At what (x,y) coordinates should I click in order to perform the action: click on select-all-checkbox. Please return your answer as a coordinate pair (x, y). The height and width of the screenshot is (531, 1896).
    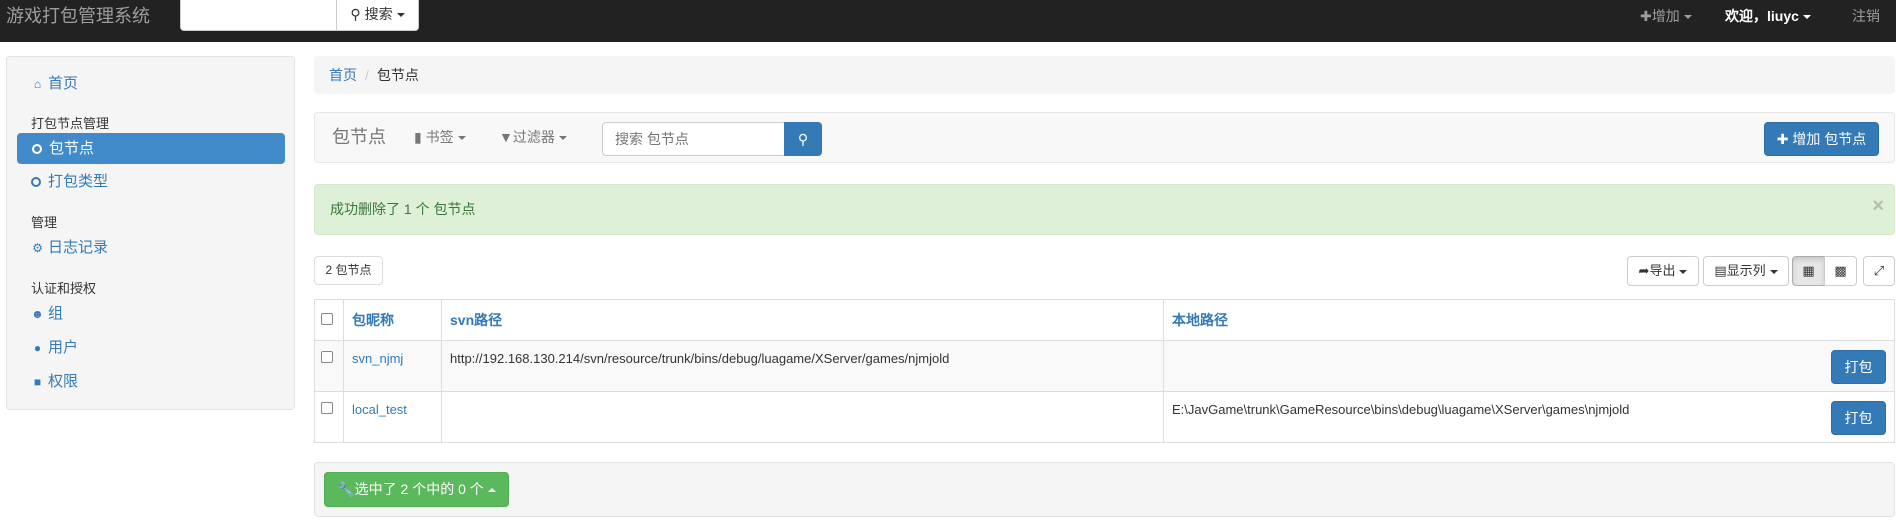
    Looking at the image, I should click on (327, 319).